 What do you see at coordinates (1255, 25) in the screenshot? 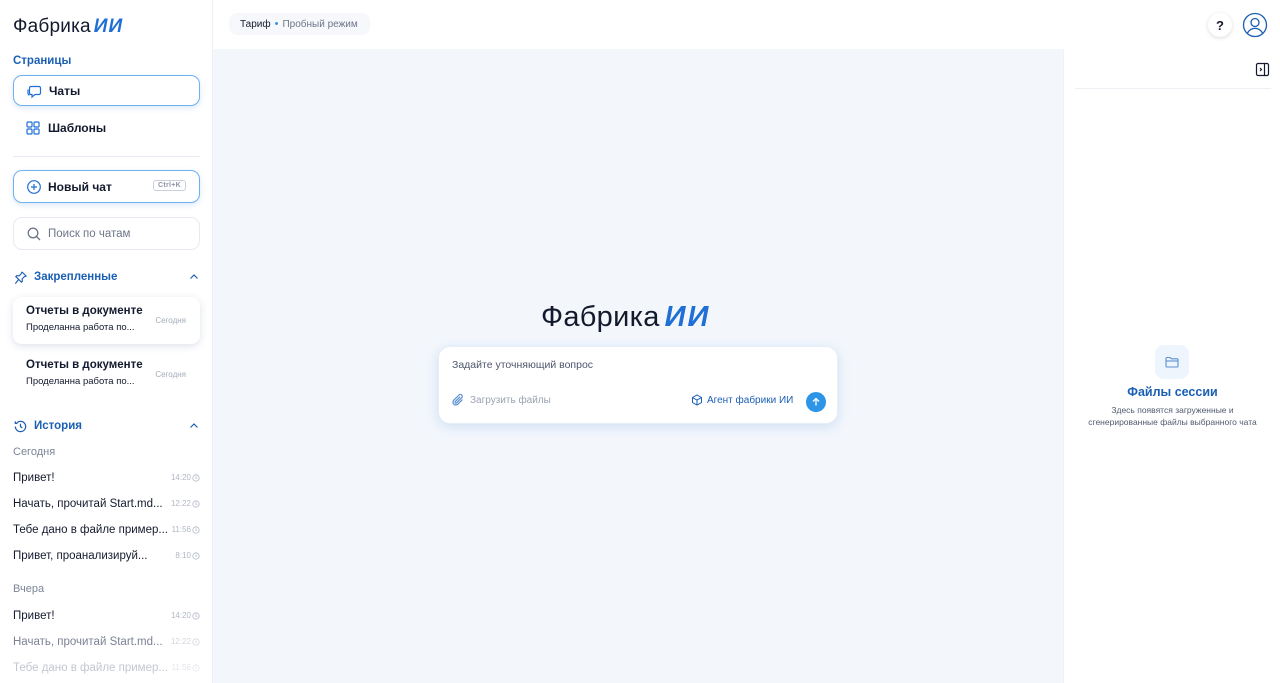
I see `profile-icon` at bounding box center [1255, 25].